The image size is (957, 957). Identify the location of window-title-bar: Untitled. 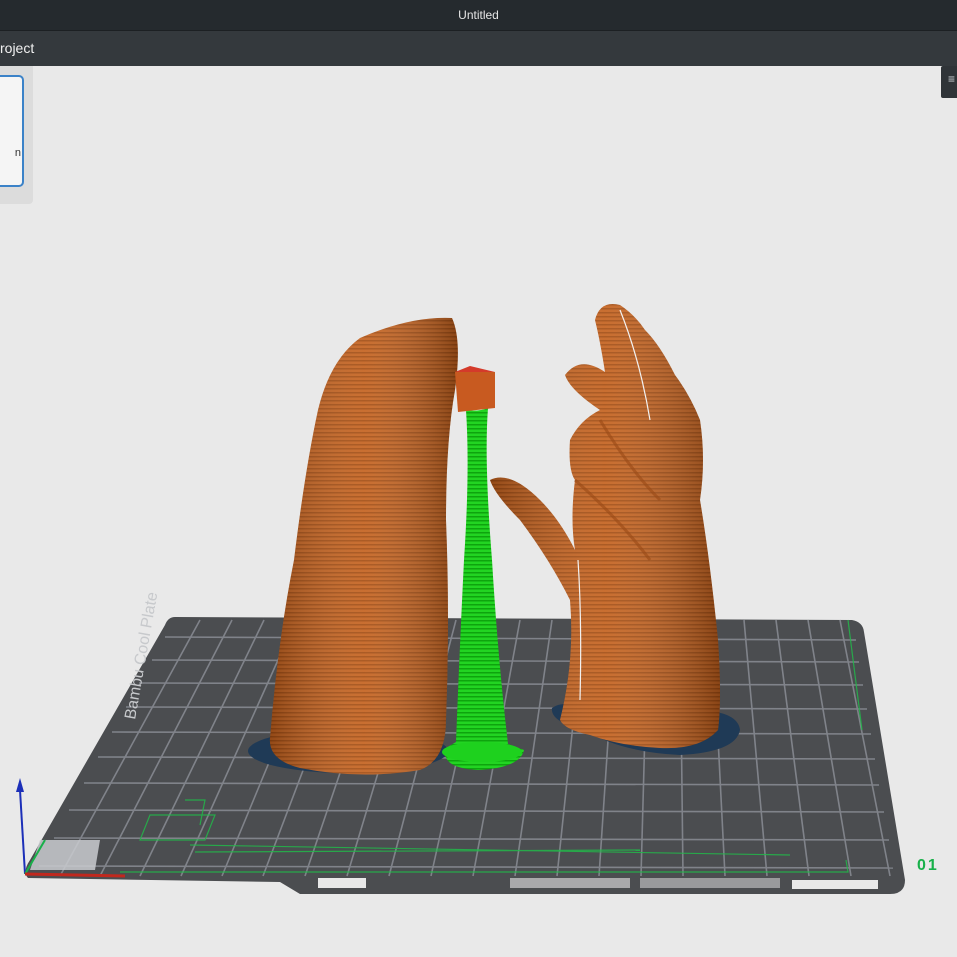
(478, 15).